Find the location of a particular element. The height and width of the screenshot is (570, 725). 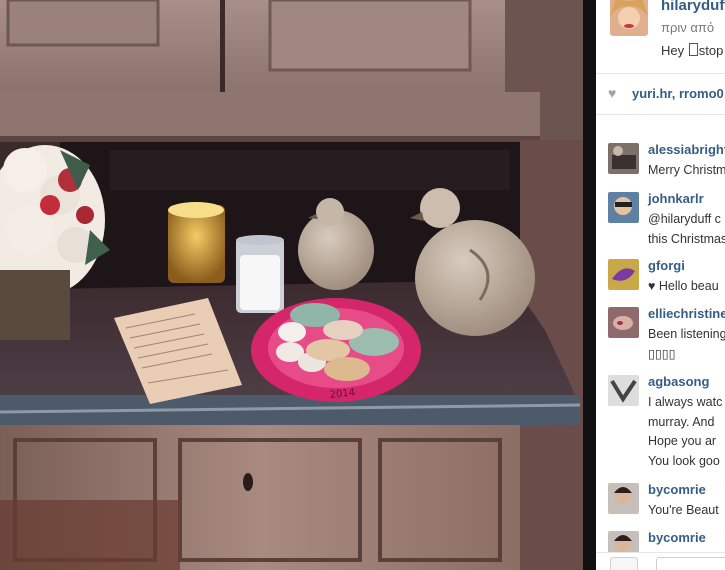

commenter-username: johnkarlr is located at coordinates (676, 198).